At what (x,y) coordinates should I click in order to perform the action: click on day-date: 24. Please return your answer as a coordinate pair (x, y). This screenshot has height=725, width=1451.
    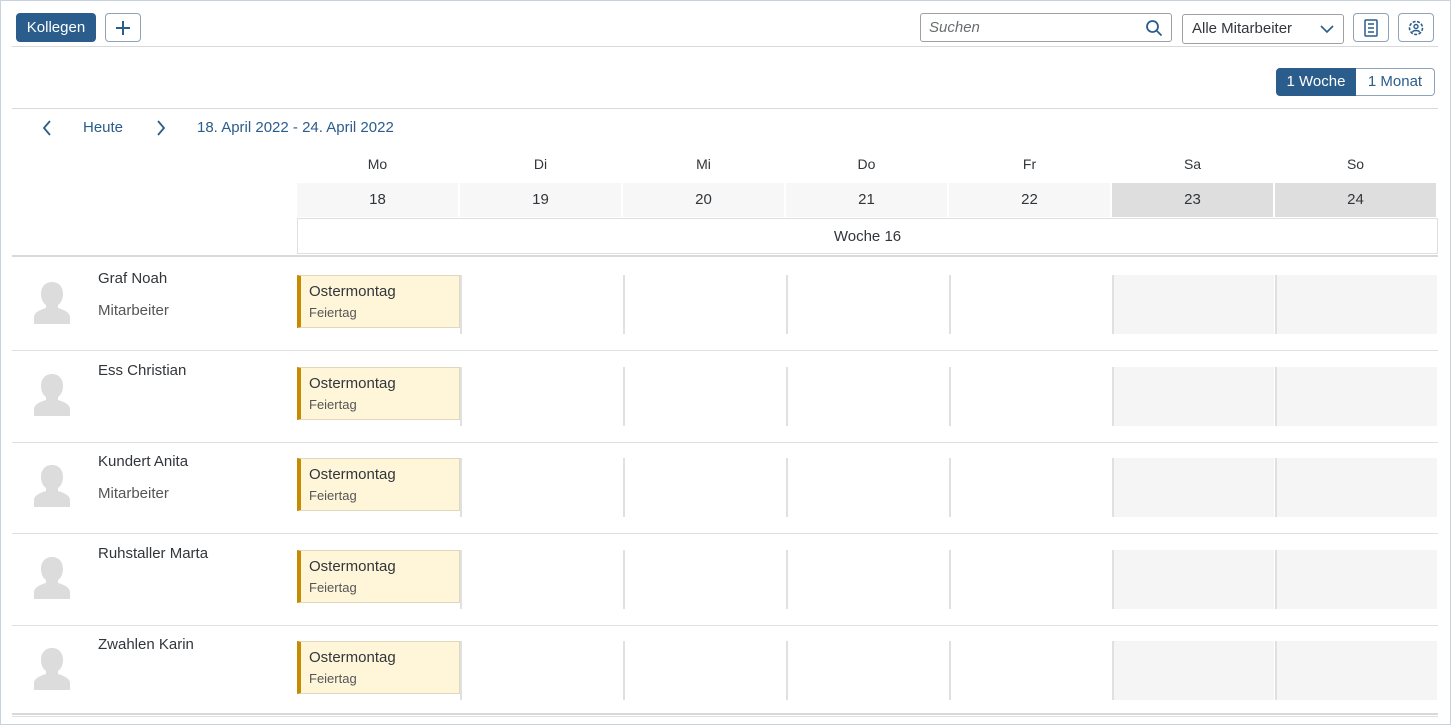
    Looking at the image, I should click on (1355, 200).